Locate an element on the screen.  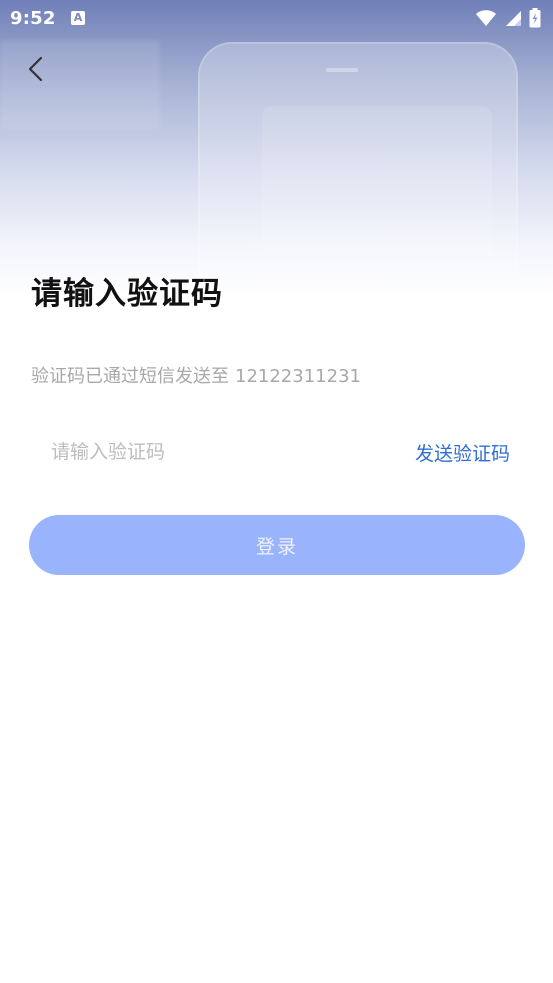
page-title: 请输入验证码 is located at coordinates (127, 294).